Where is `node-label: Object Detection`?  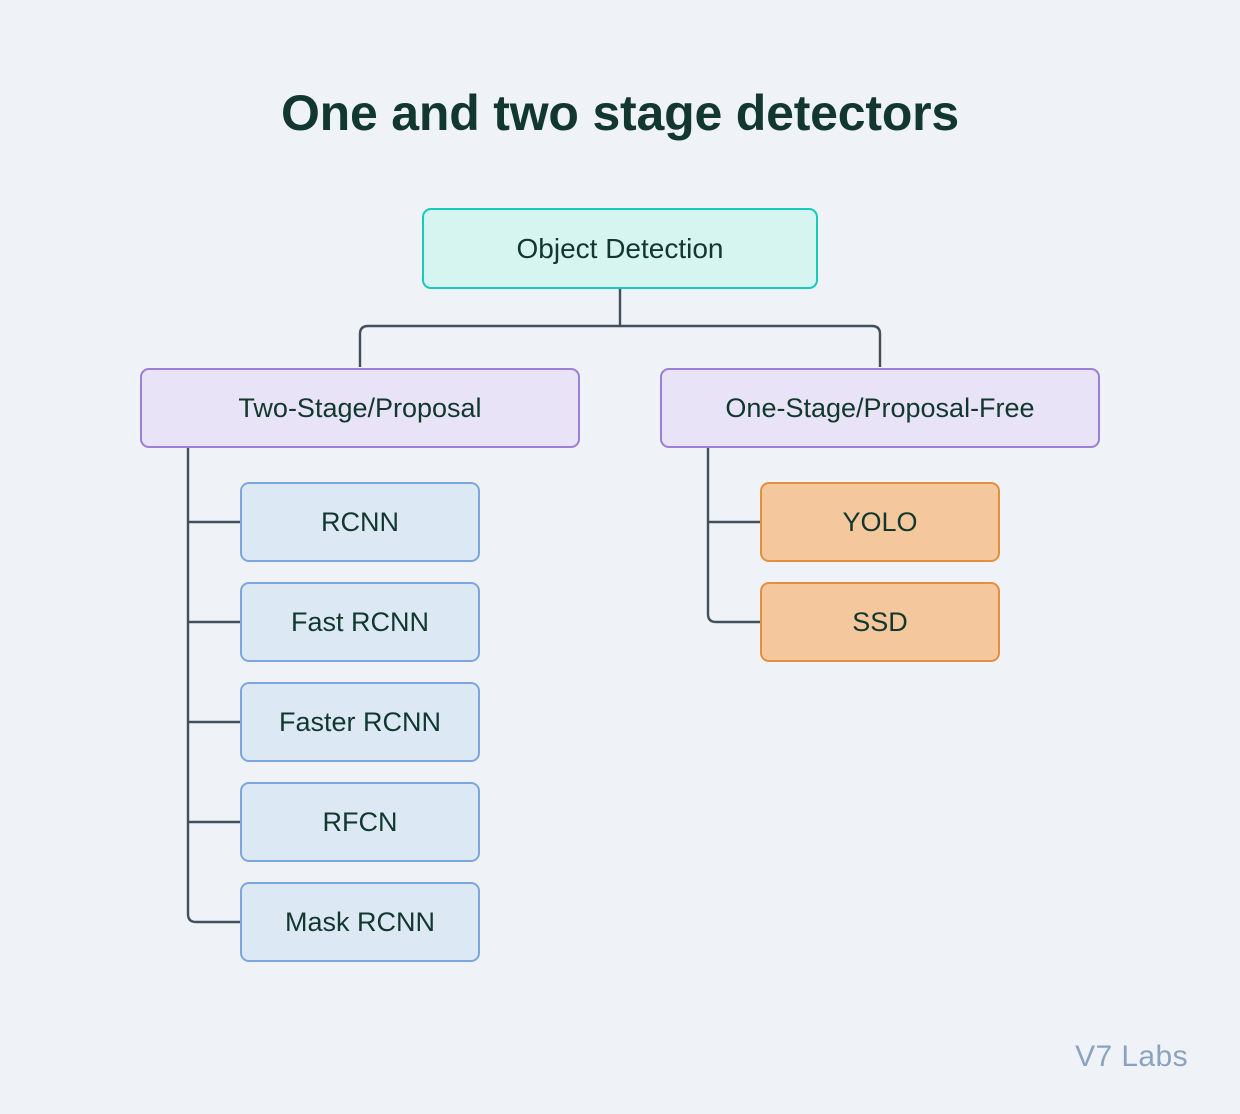
node-label: Object Detection is located at coordinates (620, 248).